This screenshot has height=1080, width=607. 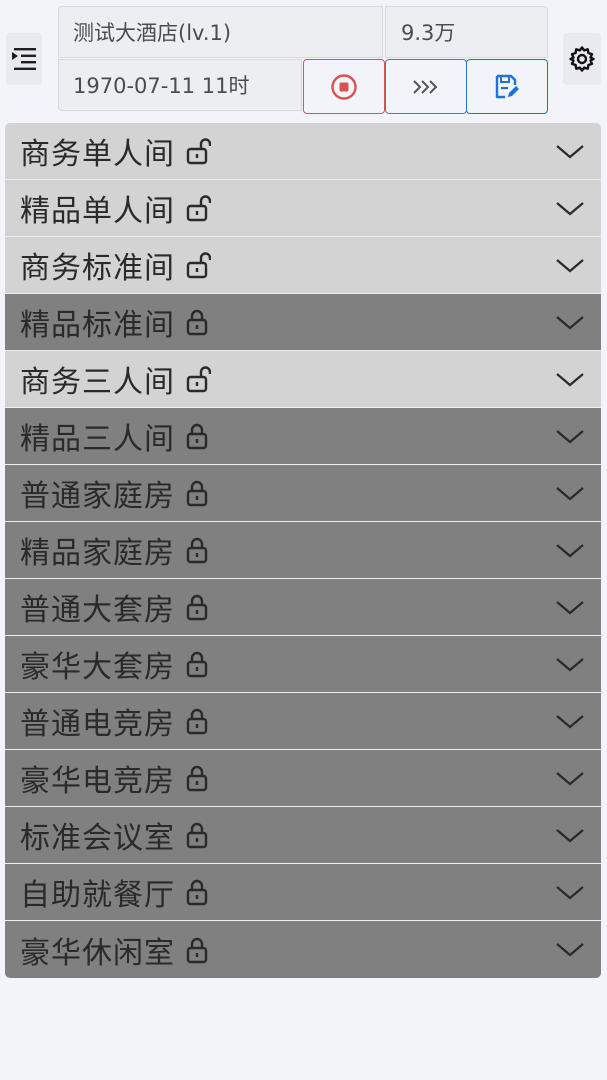 I want to click on room-row: 豪华大套房, so click(x=303, y=664).